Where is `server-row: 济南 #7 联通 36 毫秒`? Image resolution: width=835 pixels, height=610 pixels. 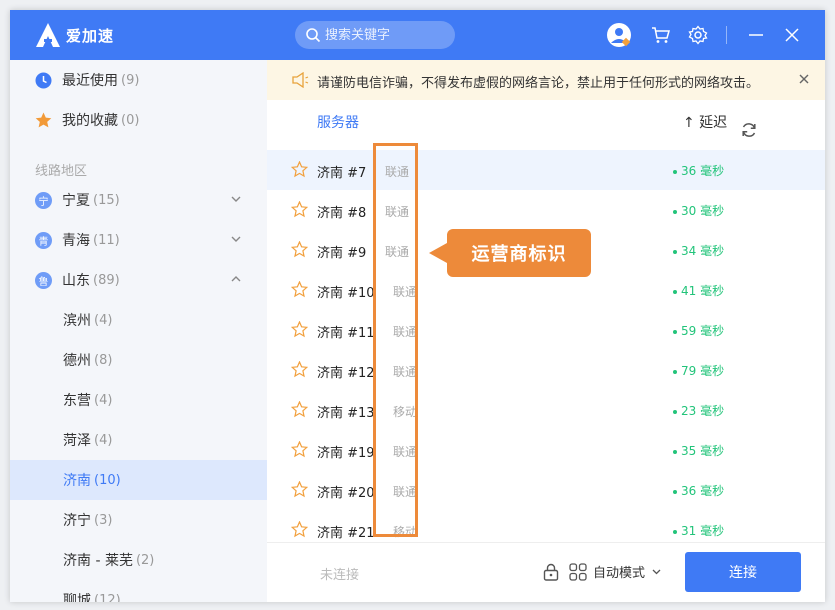
server-row: 济南 #7 联通 36 毫秒 is located at coordinates (546, 170).